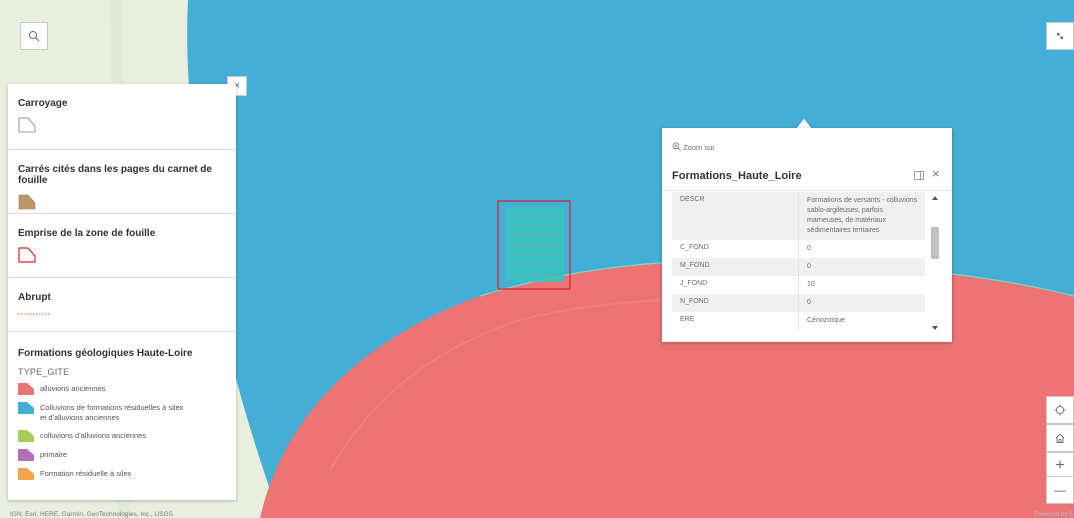 The height and width of the screenshot is (518, 1074). I want to click on zoom-out-button: —, so click(1060, 490).